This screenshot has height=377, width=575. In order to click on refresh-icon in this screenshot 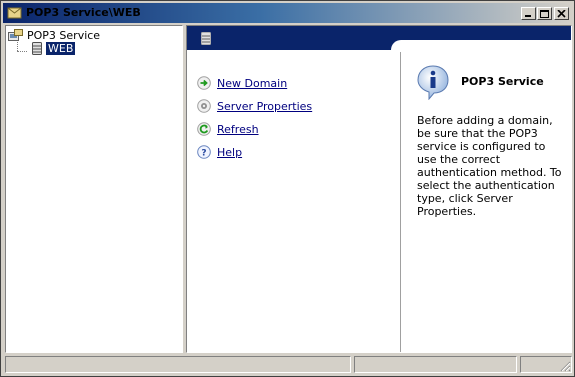, I will do `click(204, 129)`.